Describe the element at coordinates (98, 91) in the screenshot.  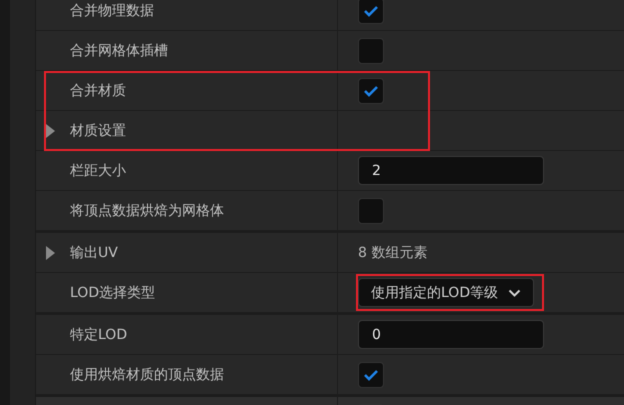
I see `property-label: 合并材质` at that location.